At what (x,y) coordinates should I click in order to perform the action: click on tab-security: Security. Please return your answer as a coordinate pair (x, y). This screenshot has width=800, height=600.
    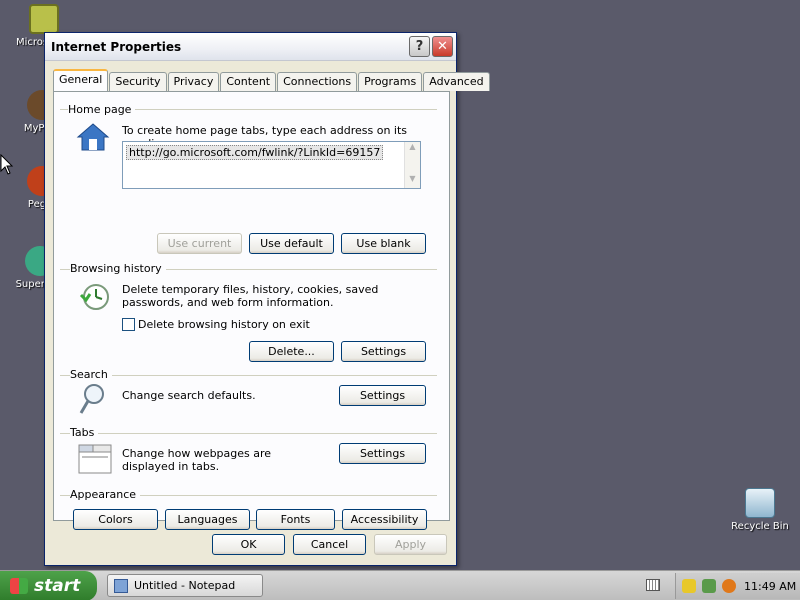
    Looking at the image, I should click on (138, 81).